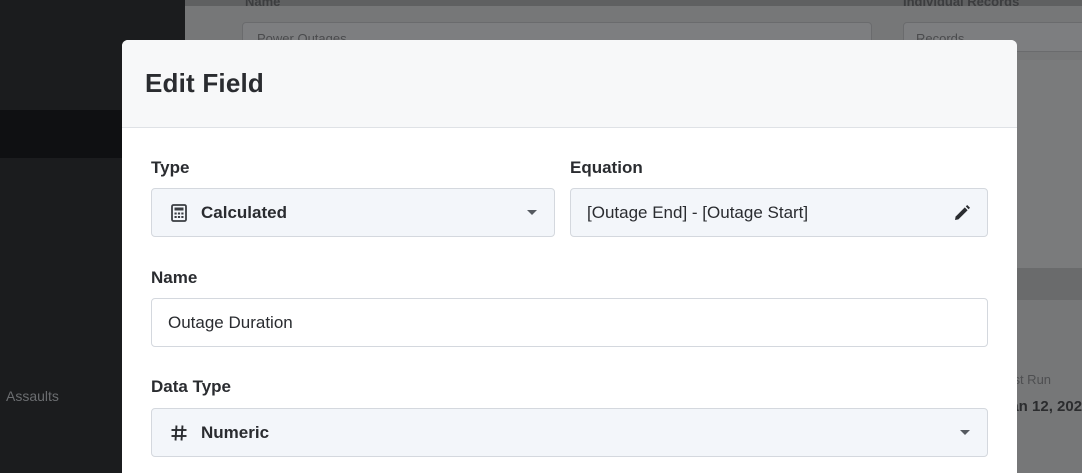 Image resolution: width=1082 pixels, height=473 pixels. What do you see at coordinates (569, 432) in the screenshot?
I see `data-type-select: Numeric` at bounding box center [569, 432].